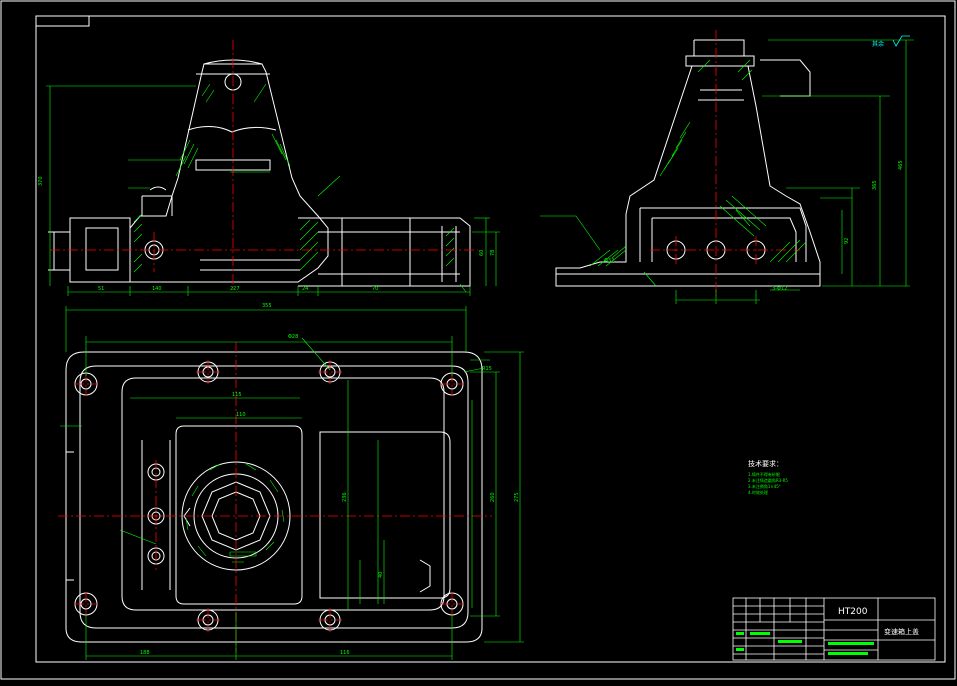  I want to click on dim-plan-h3: 275, so click(517, 497).